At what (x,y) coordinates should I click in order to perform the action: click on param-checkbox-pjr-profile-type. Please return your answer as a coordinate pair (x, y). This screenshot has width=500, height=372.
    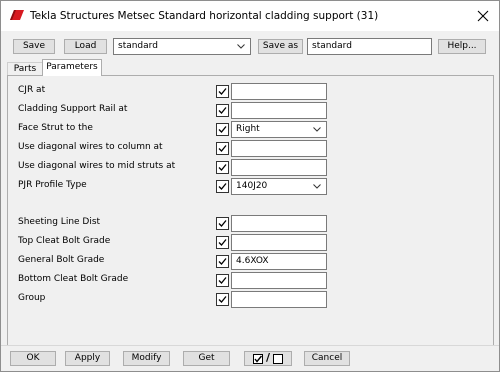
    Looking at the image, I should click on (222, 186).